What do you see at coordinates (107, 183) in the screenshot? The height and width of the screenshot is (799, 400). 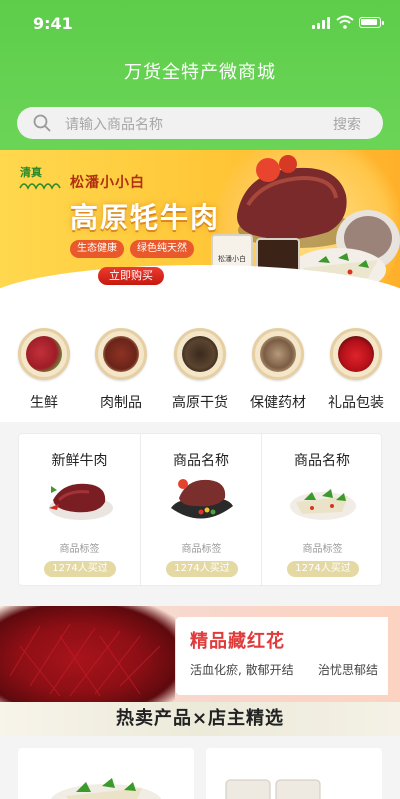 I see `banner-brand: 松潘小小白` at bounding box center [107, 183].